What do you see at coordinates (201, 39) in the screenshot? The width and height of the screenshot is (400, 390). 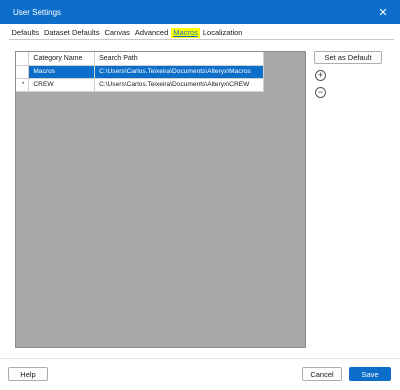 I see `tab-divider` at bounding box center [201, 39].